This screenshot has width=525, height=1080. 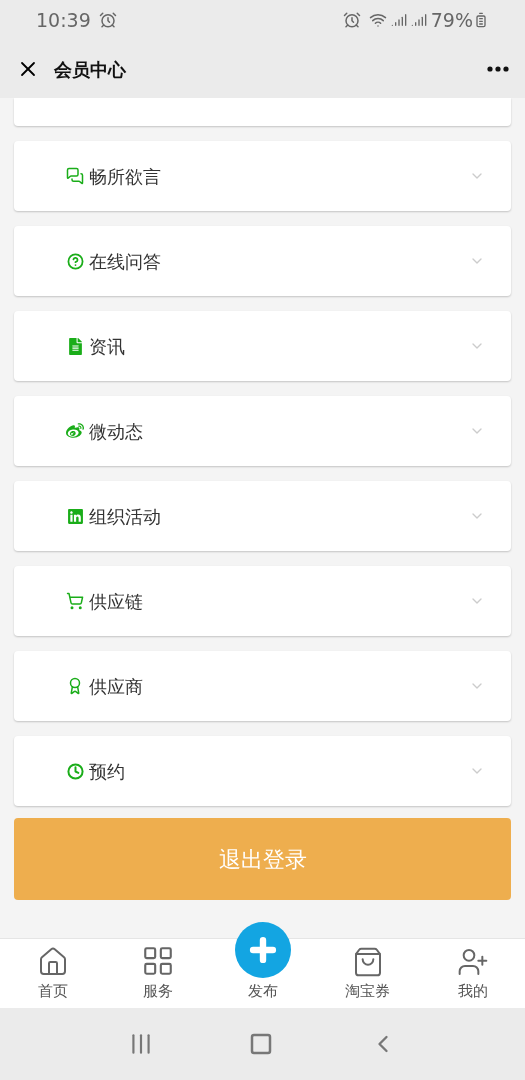 What do you see at coordinates (107, 771) in the screenshot?
I see `menu-label: 预约` at bounding box center [107, 771].